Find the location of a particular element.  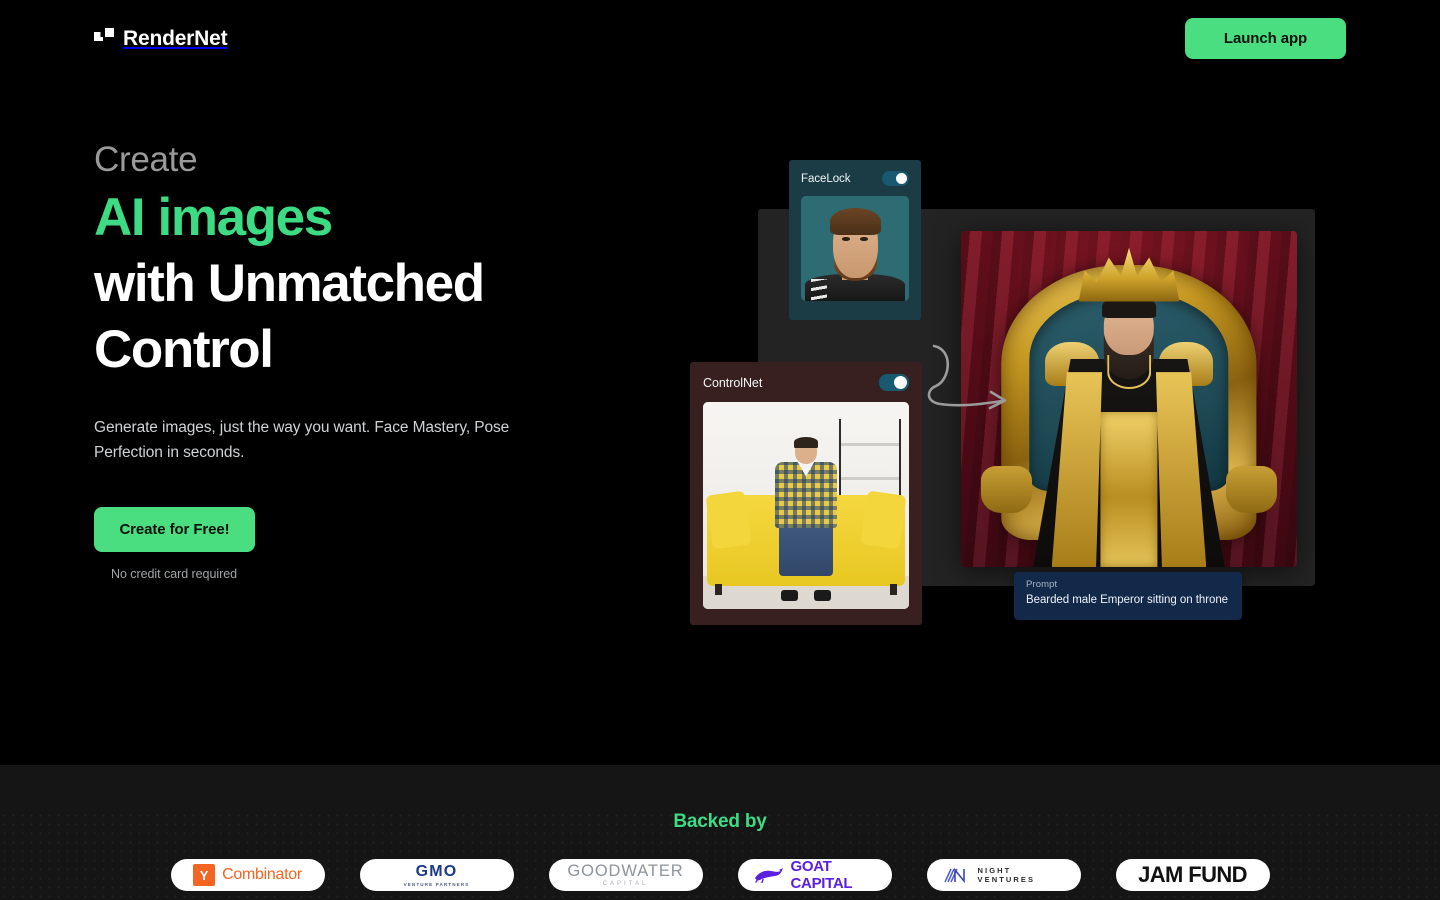

controlnet-toggle is located at coordinates (894, 382).